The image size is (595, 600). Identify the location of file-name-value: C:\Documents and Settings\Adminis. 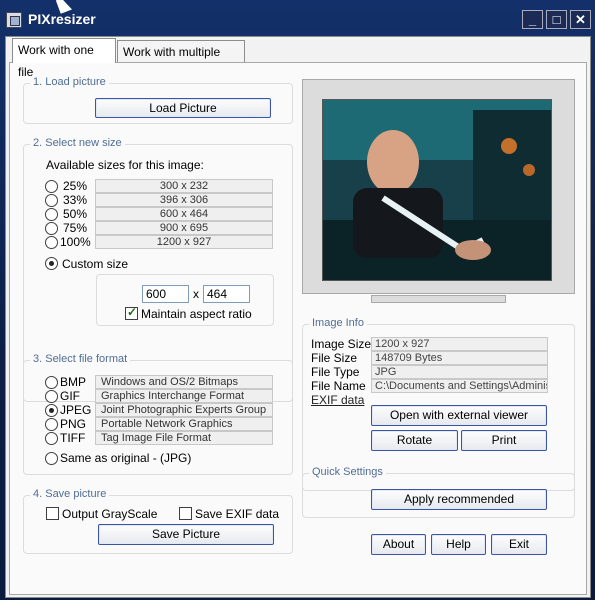
(459, 386).